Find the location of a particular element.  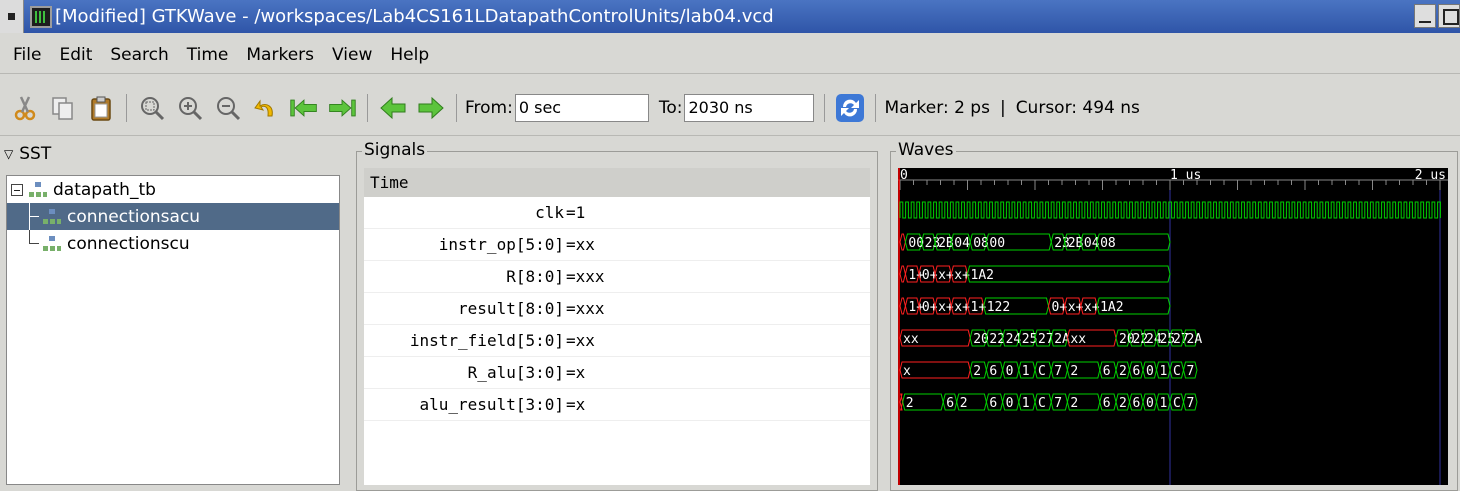

tree-collapse-icon is located at coordinates (17, 189).